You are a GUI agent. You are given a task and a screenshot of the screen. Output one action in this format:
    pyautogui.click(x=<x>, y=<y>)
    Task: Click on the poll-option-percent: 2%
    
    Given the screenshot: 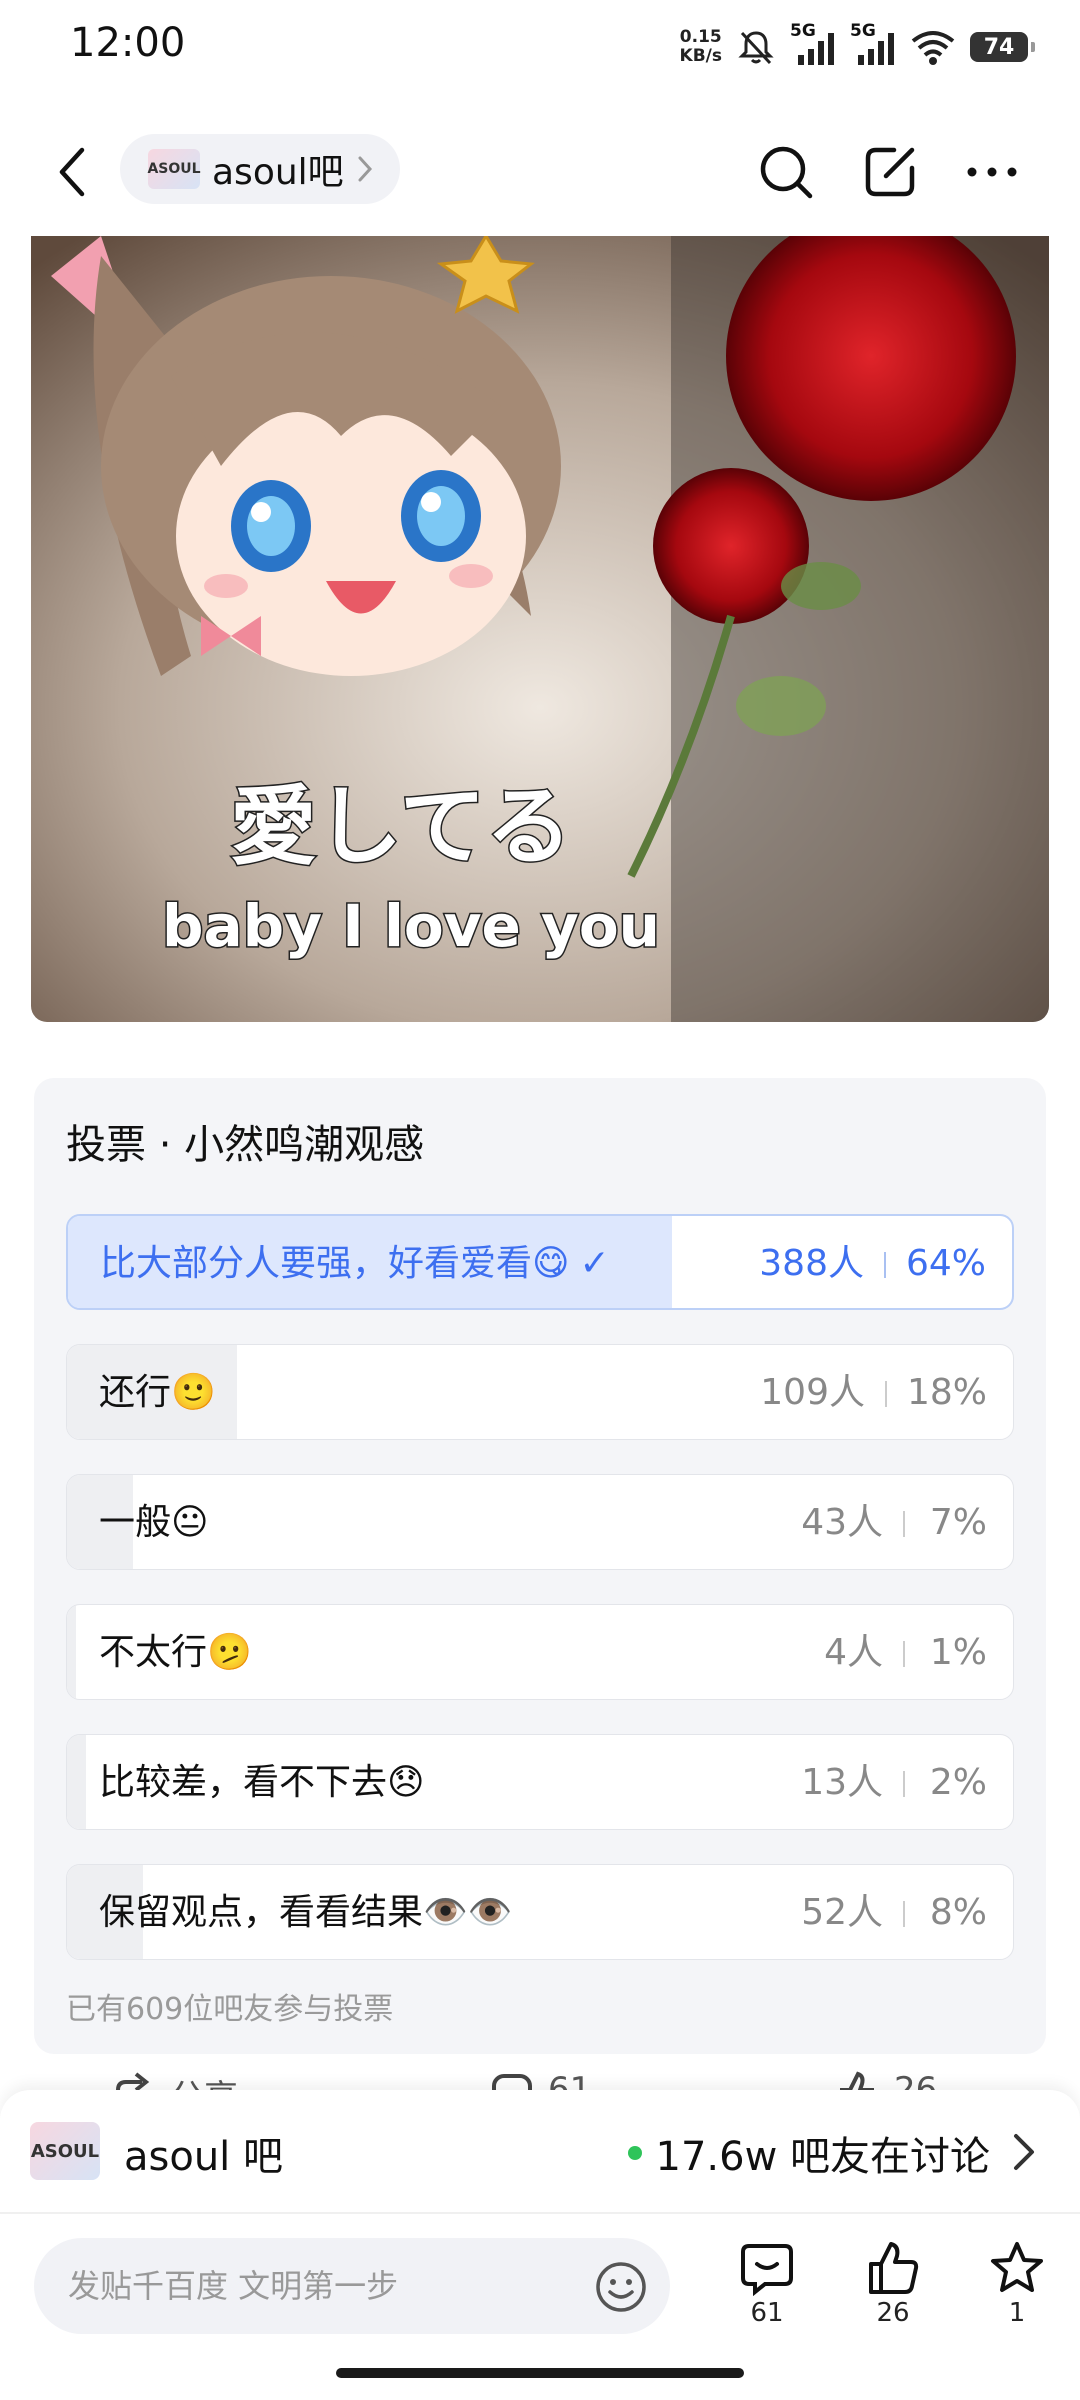 What is the action you would take?
    pyautogui.click(x=958, y=1782)
    